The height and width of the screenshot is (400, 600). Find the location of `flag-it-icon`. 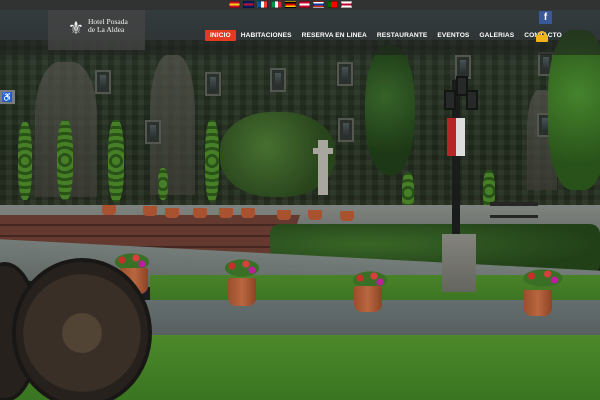

flag-it-icon is located at coordinates (276, 4).